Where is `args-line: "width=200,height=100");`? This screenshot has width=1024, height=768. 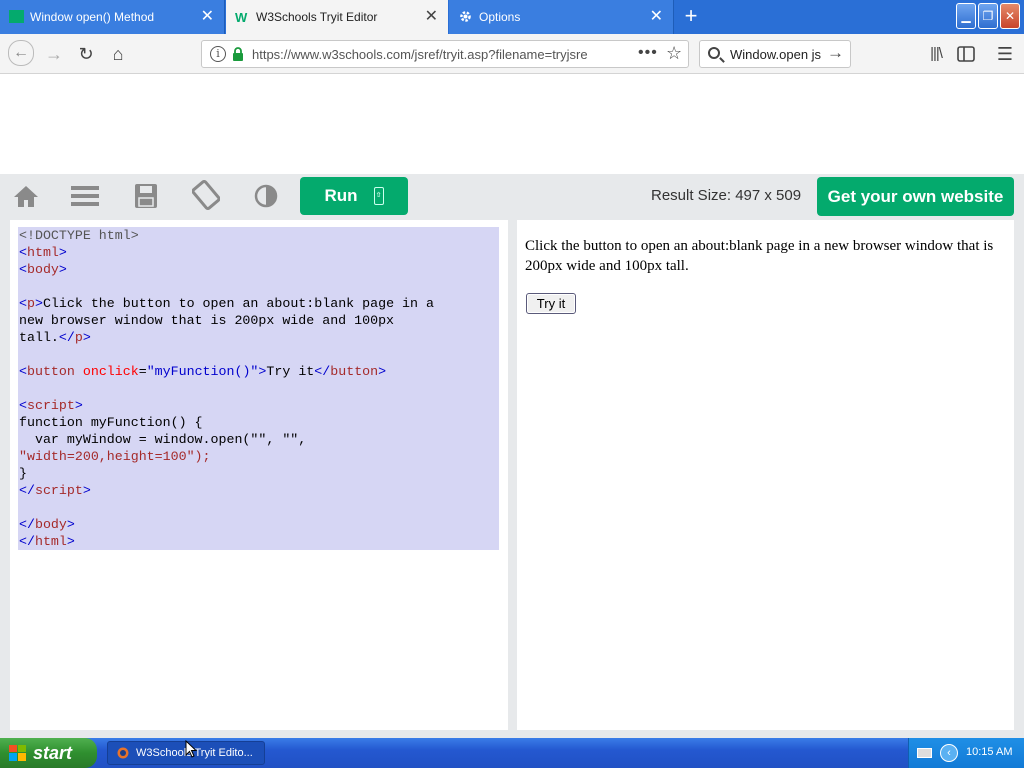
args-line: "width=200,height=100"); is located at coordinates (115, 456).